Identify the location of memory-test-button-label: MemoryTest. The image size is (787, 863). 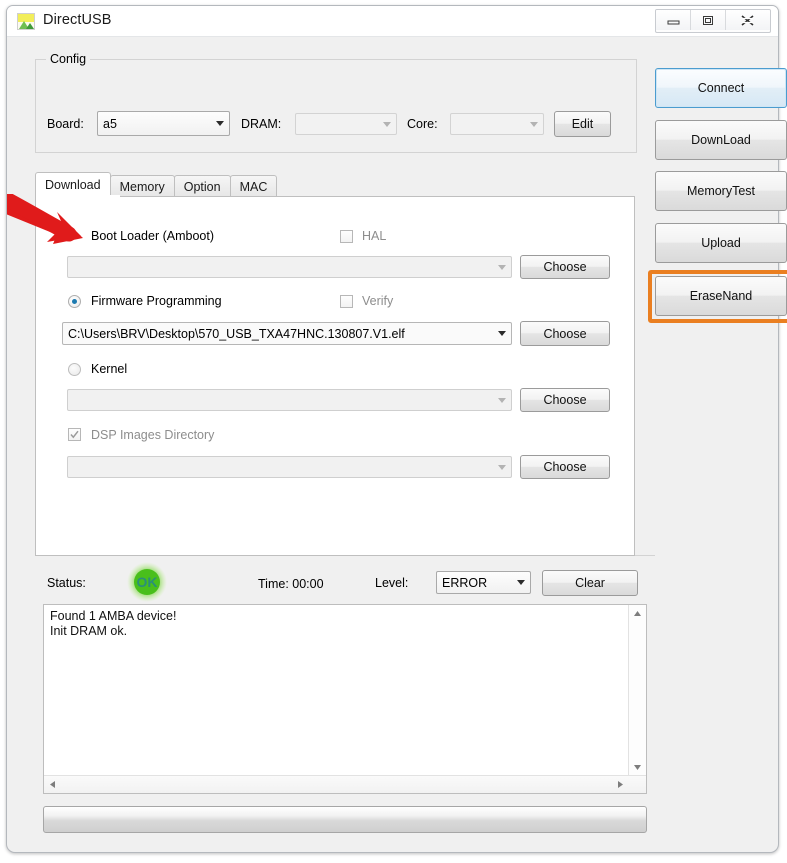
(721, 191).